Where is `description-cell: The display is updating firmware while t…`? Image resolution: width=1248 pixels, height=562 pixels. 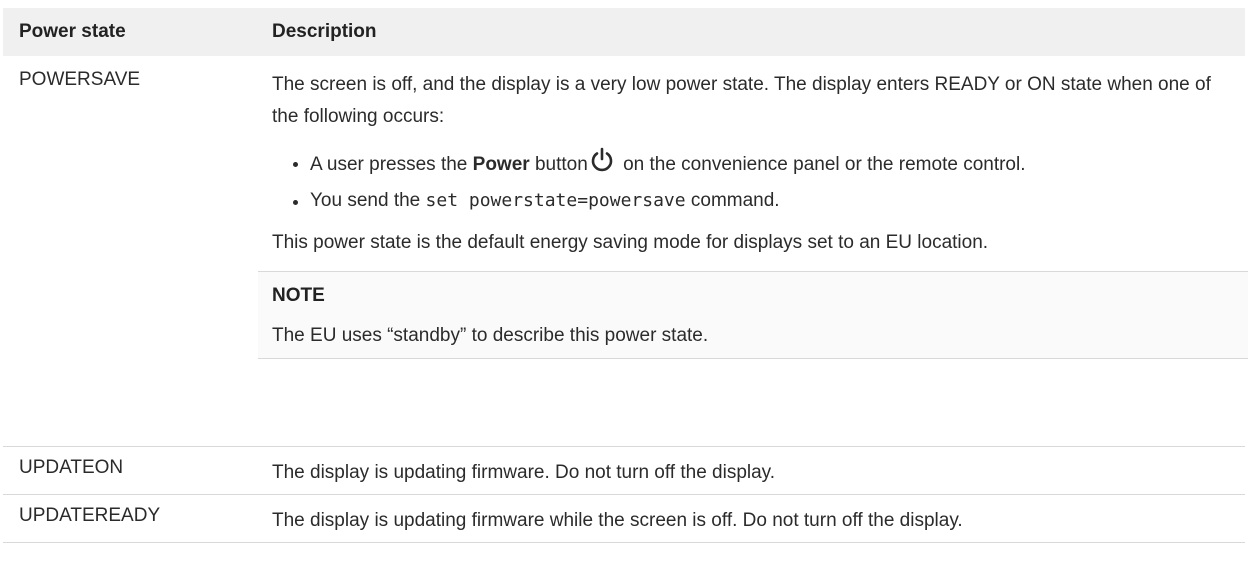 description-cell: The display is updating firmware while t… is located at coordinates (751, 518).